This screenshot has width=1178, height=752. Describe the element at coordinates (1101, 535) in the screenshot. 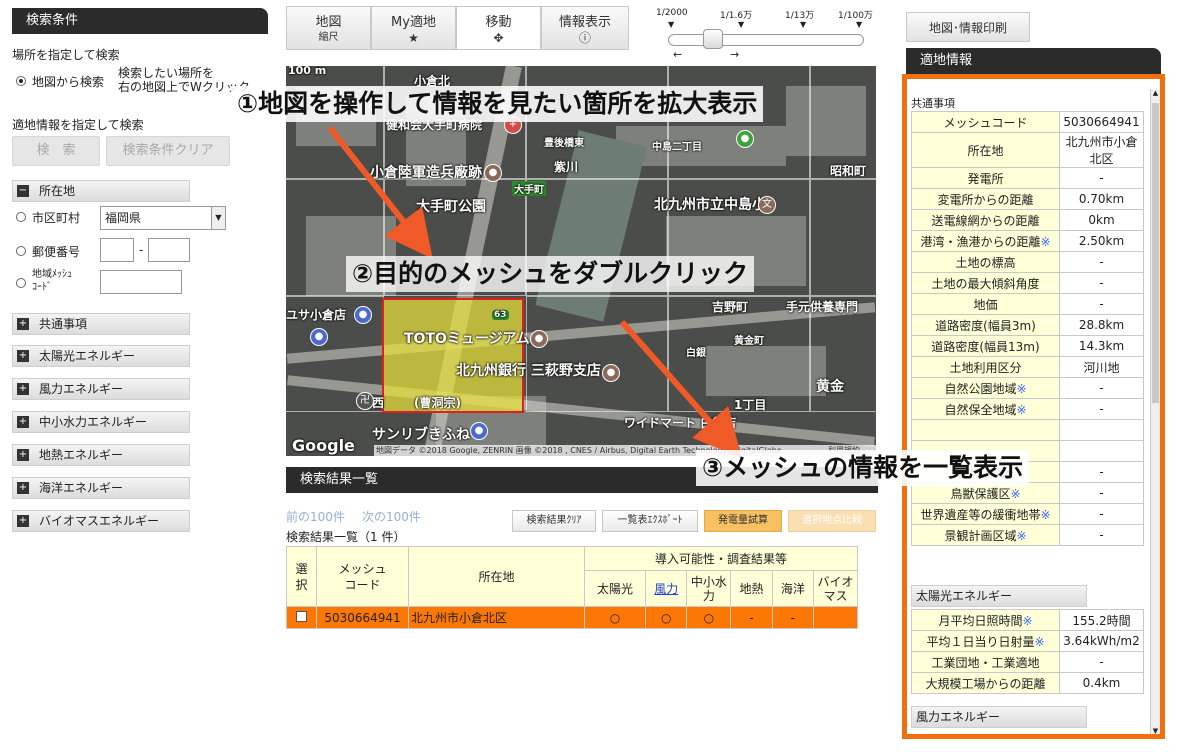

I see `info-value: -` at that location.